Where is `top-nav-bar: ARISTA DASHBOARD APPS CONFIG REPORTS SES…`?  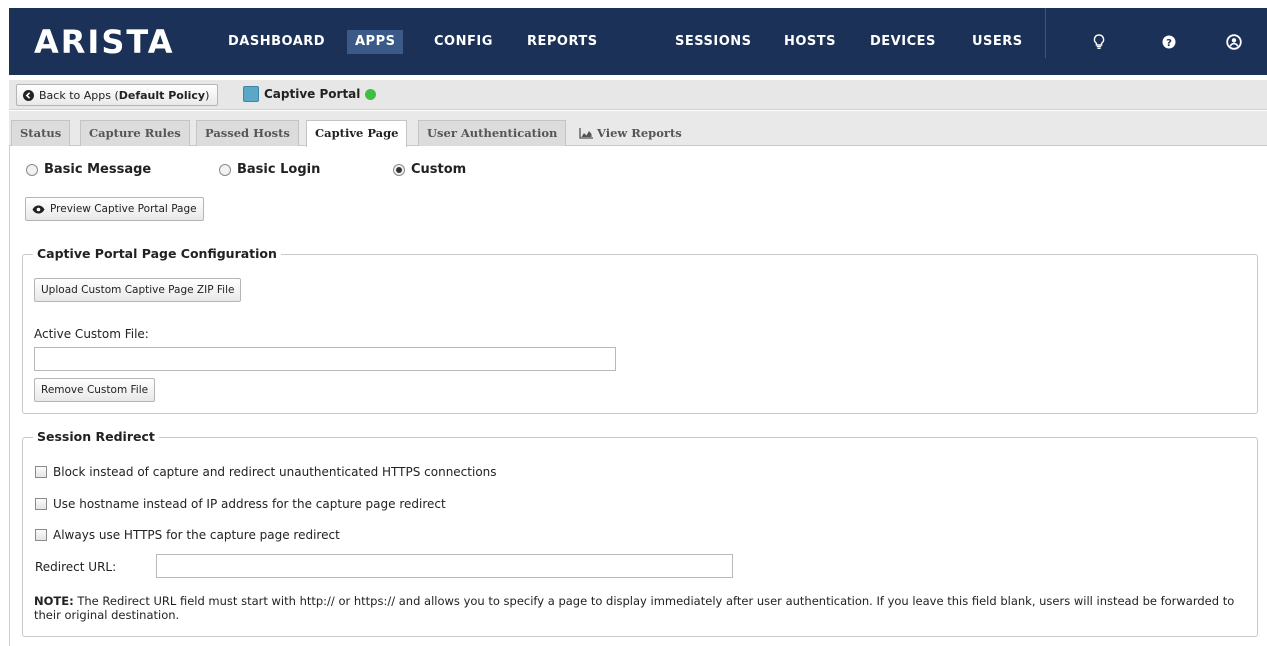 top-nav-bar: ARISTA DASHBOARD APPS CONFIG REPORTS SES… is located at coordinates (638, 41).